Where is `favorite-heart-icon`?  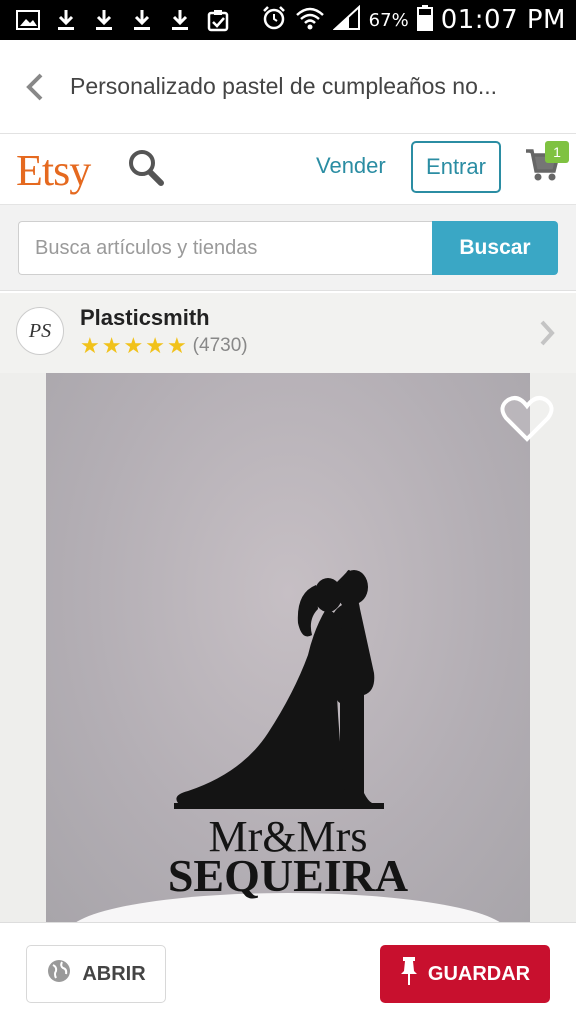 favorite-heart-icon is located at coordinates (527, 421).